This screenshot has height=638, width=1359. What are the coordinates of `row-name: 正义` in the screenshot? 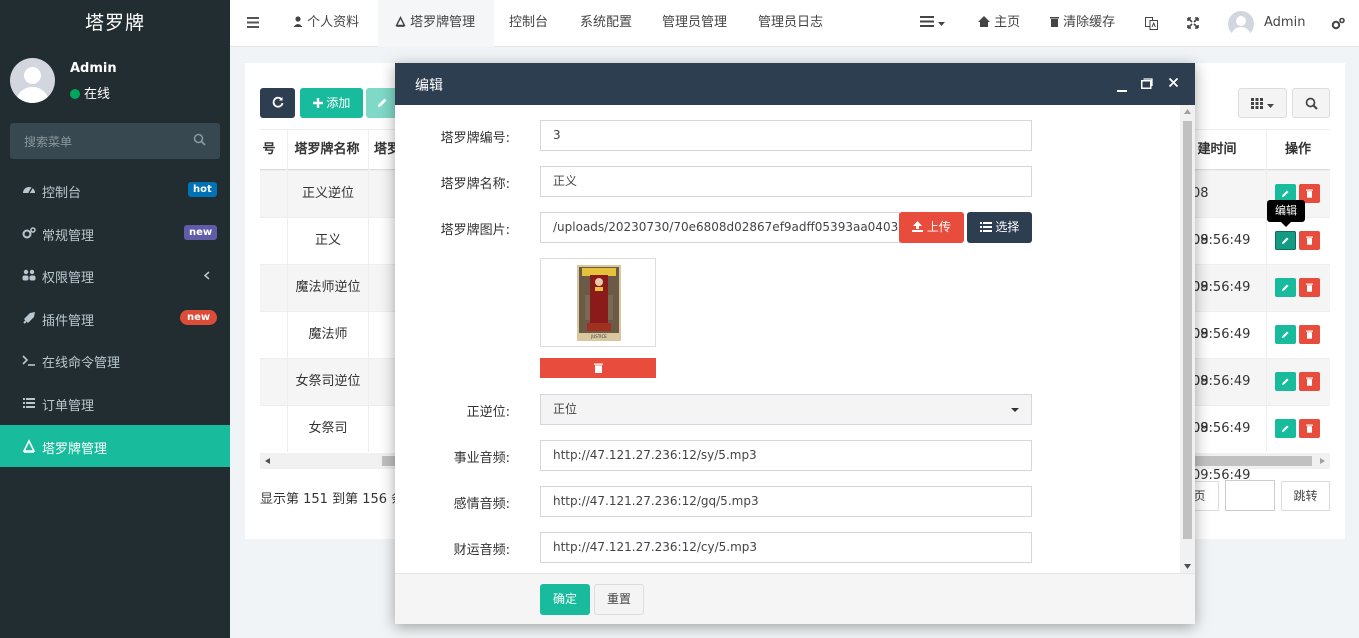 It's located at (327, 240).